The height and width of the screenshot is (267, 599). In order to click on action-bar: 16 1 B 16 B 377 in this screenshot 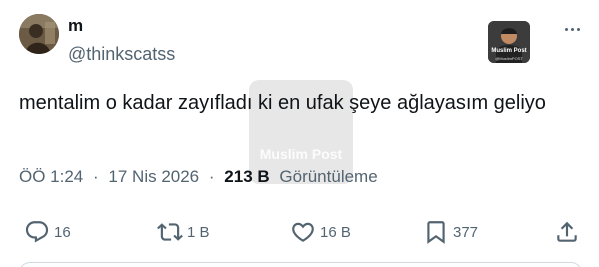, I will do `click(299, 232)`.